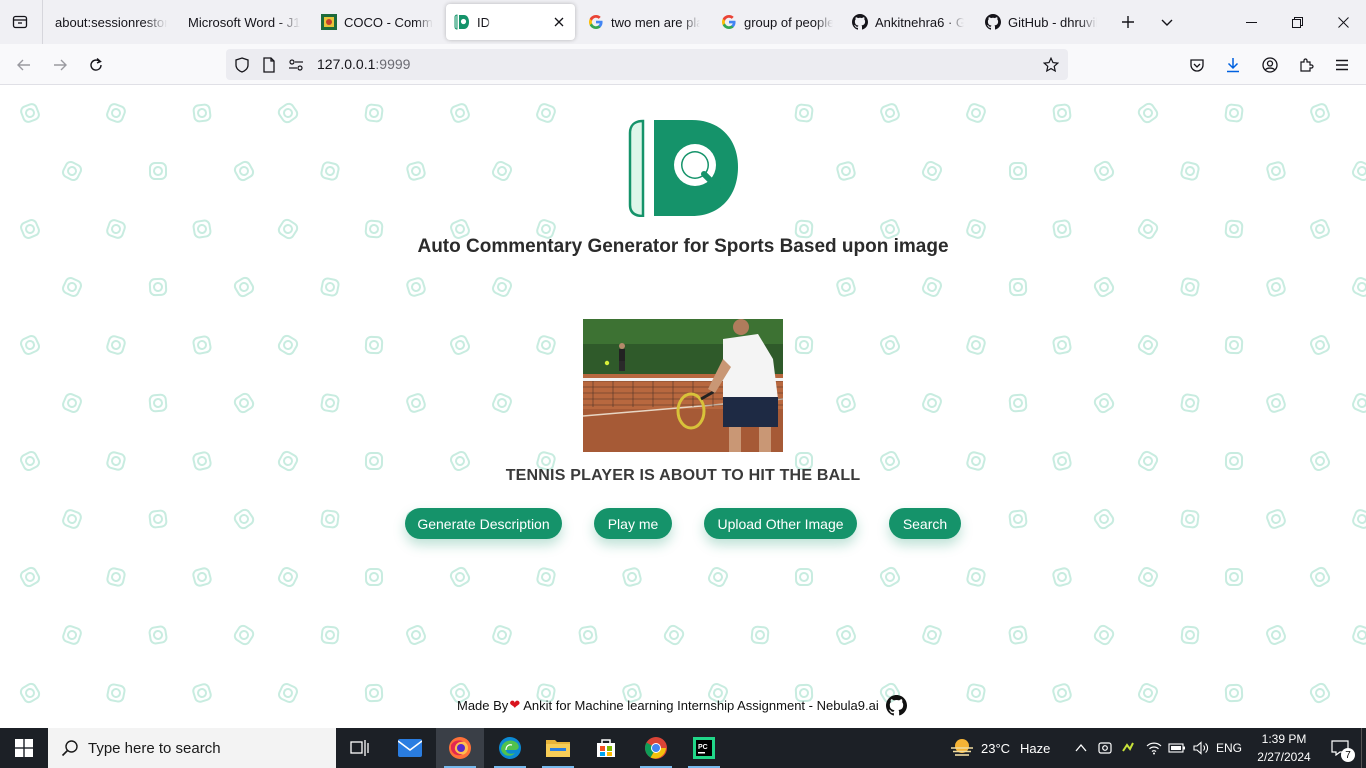 This screenshot has width=1366, height=768. Describe the element at coordinates (683, 168) in the screenshot. I see `id-logo-icon` at that location.